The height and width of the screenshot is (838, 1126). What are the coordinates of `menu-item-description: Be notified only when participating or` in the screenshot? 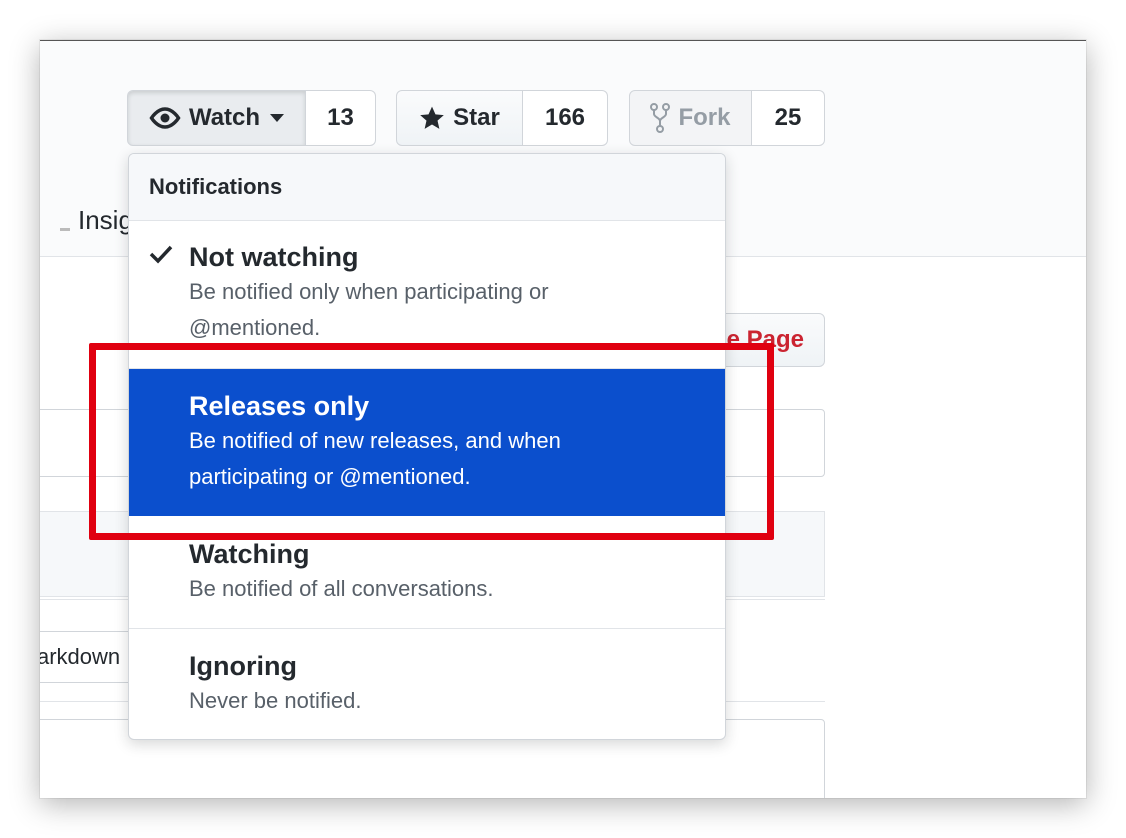 It's located at (369, 291).